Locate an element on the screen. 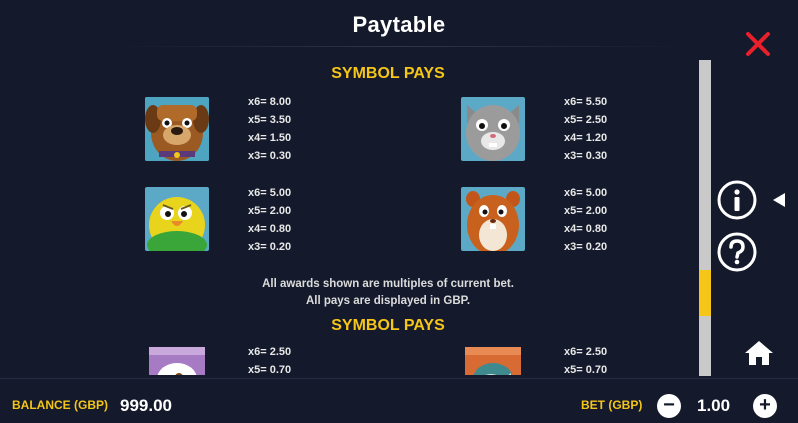 The image size is (798, 423). odds-line: x4= 1.20 is located at coordinates (586, 138).